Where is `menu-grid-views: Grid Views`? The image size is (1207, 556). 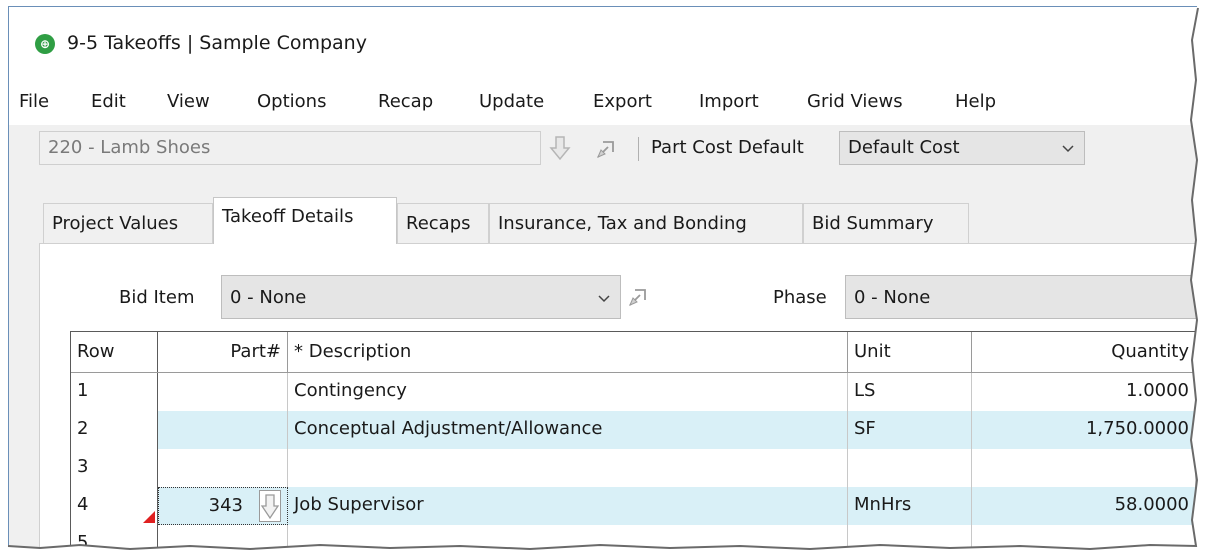 menu-grid-views: Grid Views is located at coordinates (855, 101).